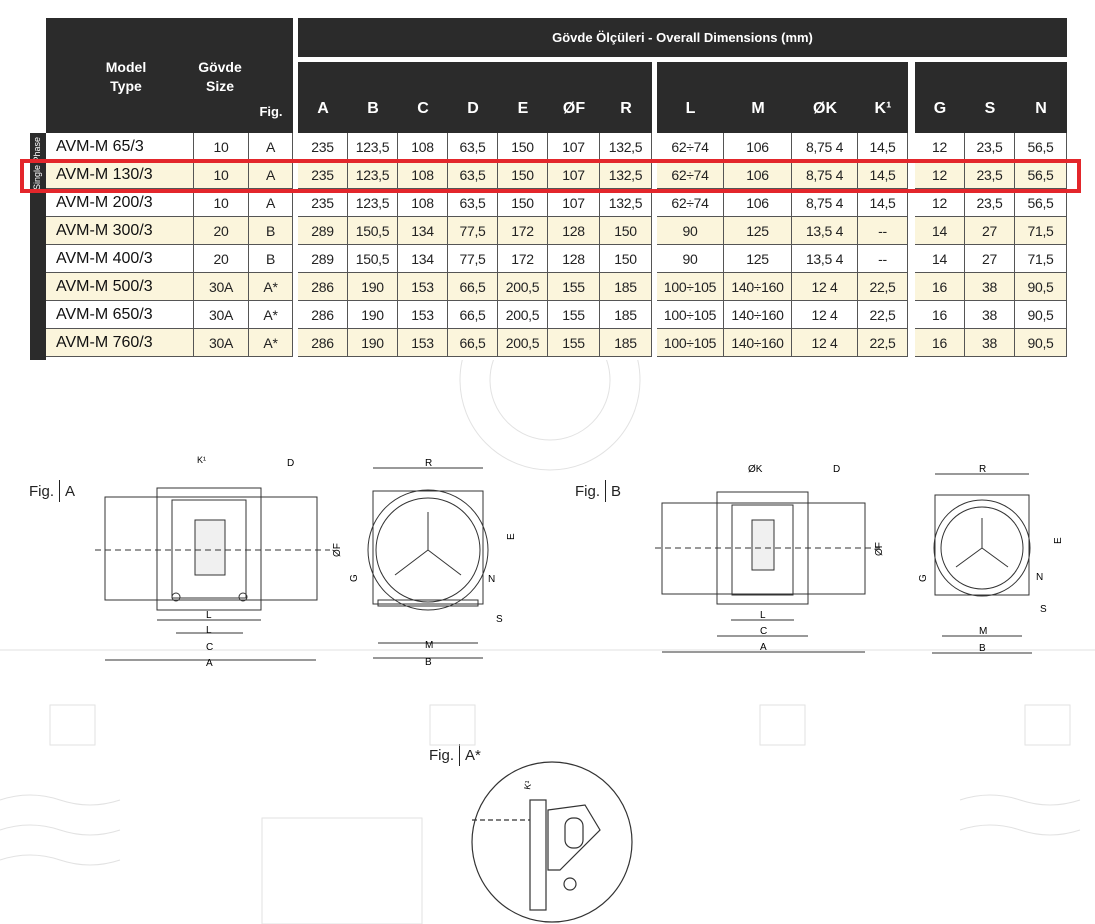 Image resolution: width=1095 pixels, height=924 pixels. What do you see at coordinates (428, 563) in the screenshot?
I see `fig-a-end-view` at bounding box center [428, 563].